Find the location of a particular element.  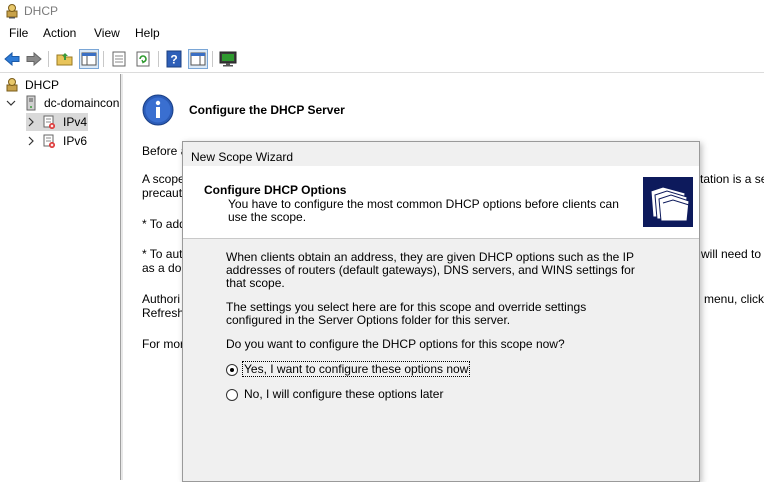

ipv4-icon is located at coordinates (49, 122).